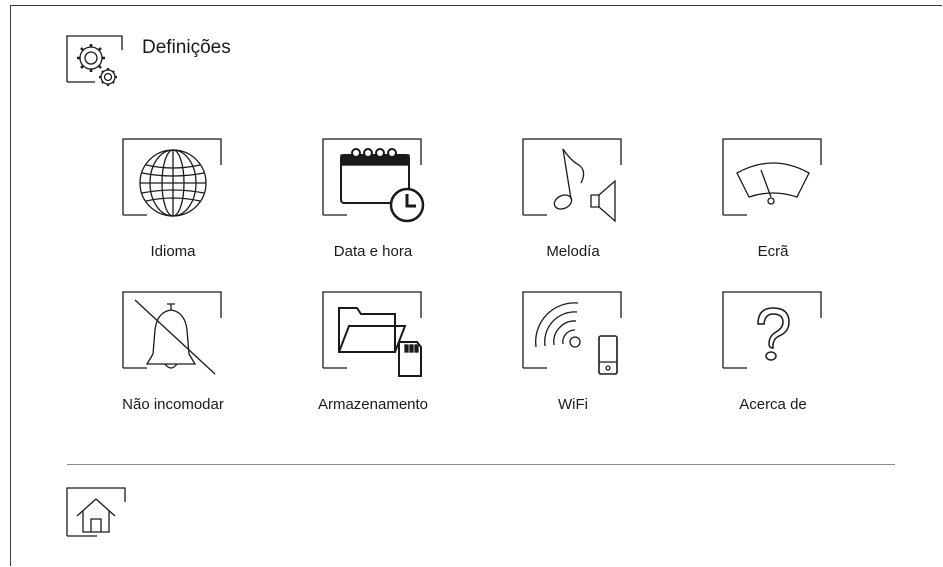  I want to click on settings-gears-icon, so click(96, 63).